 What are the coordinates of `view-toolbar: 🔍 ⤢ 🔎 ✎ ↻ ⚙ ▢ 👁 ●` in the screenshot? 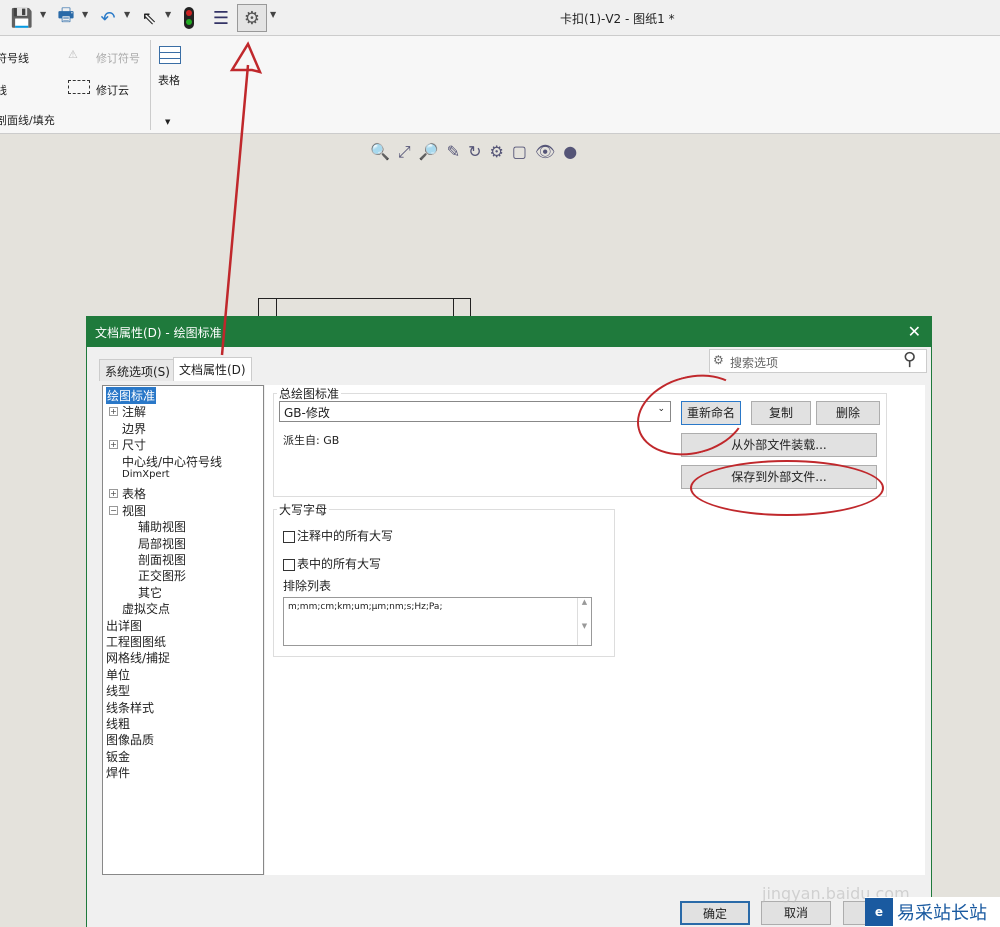 It's located at (473, 152).